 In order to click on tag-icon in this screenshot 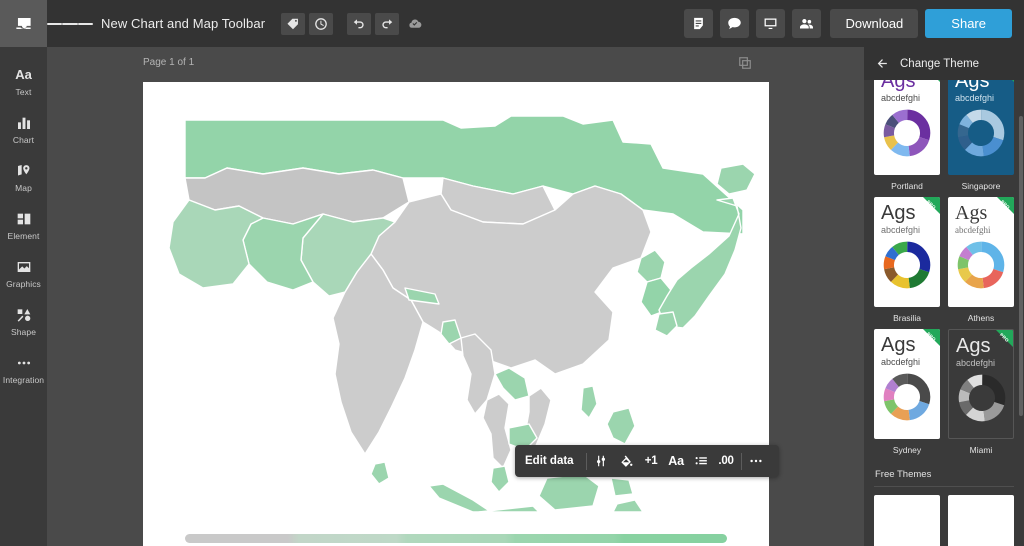, I will do `click(293, 23)`.